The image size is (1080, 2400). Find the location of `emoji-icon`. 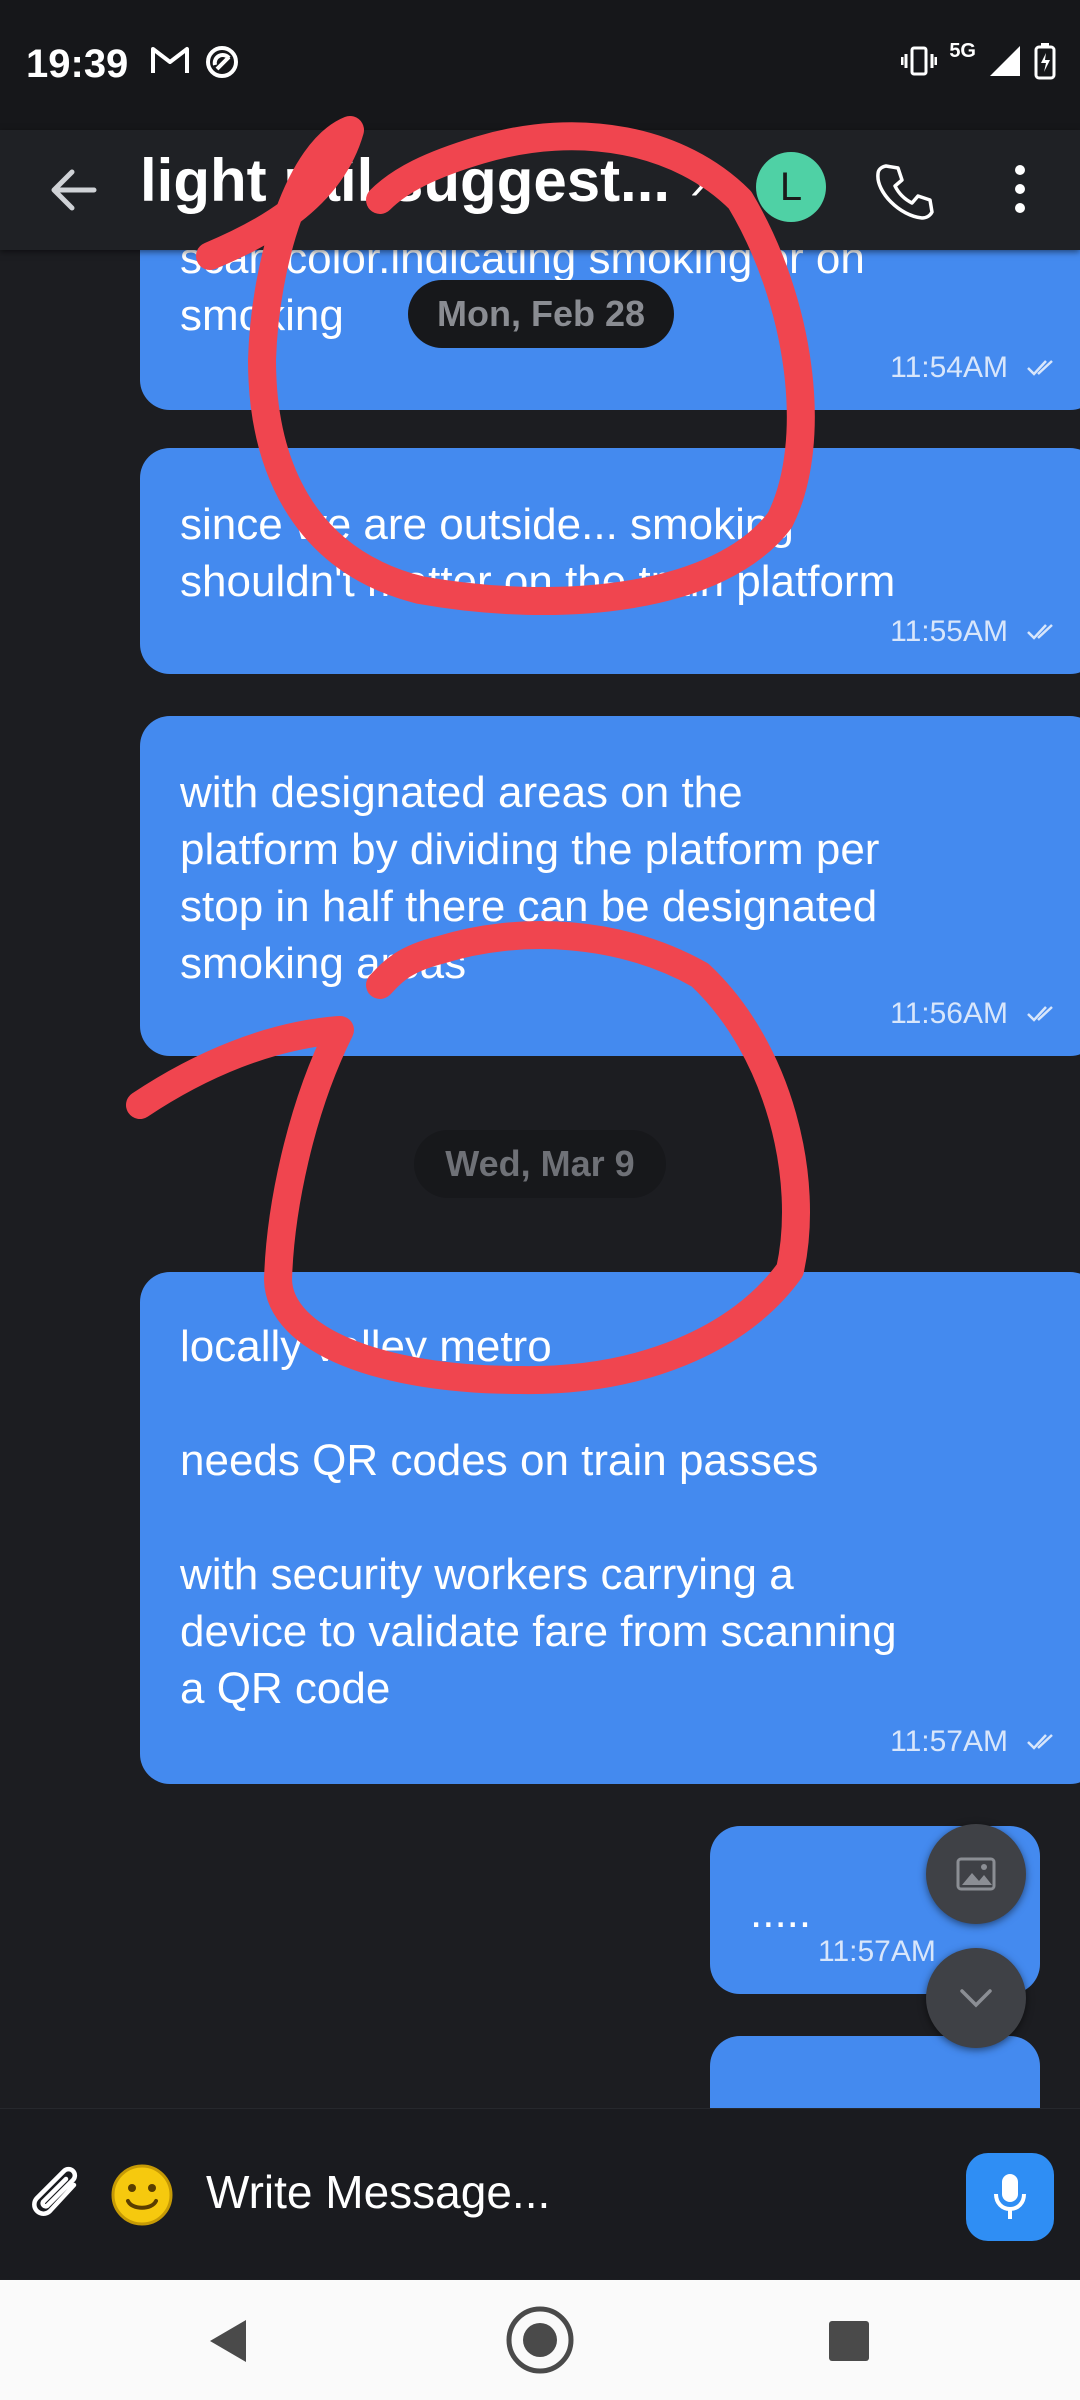

emoji-icon is located at coordinates (142, 2195).